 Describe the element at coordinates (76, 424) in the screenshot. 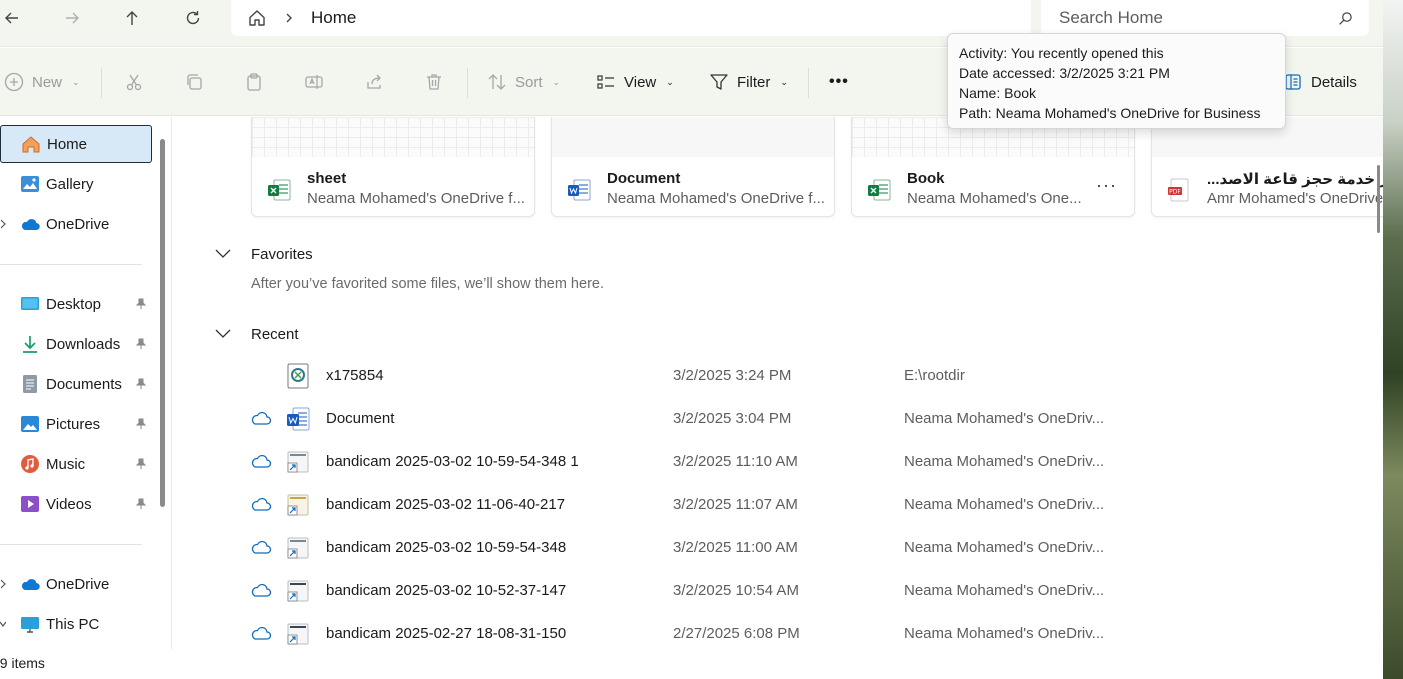

I see `sidebar-item-pictures: Pictures` at that location.